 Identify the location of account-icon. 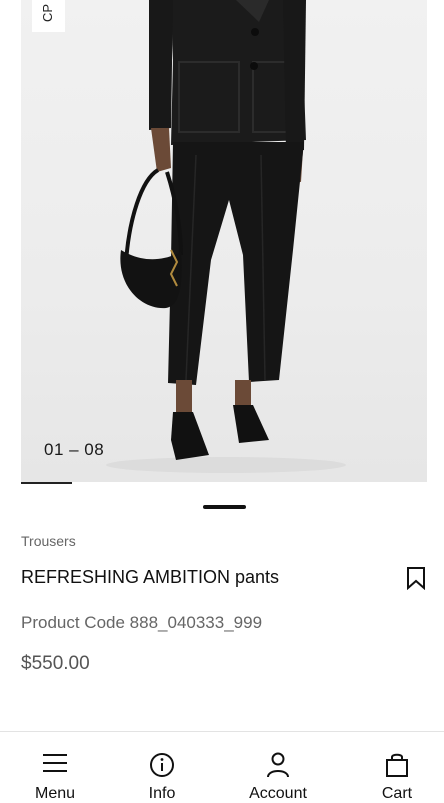
(278, 765).